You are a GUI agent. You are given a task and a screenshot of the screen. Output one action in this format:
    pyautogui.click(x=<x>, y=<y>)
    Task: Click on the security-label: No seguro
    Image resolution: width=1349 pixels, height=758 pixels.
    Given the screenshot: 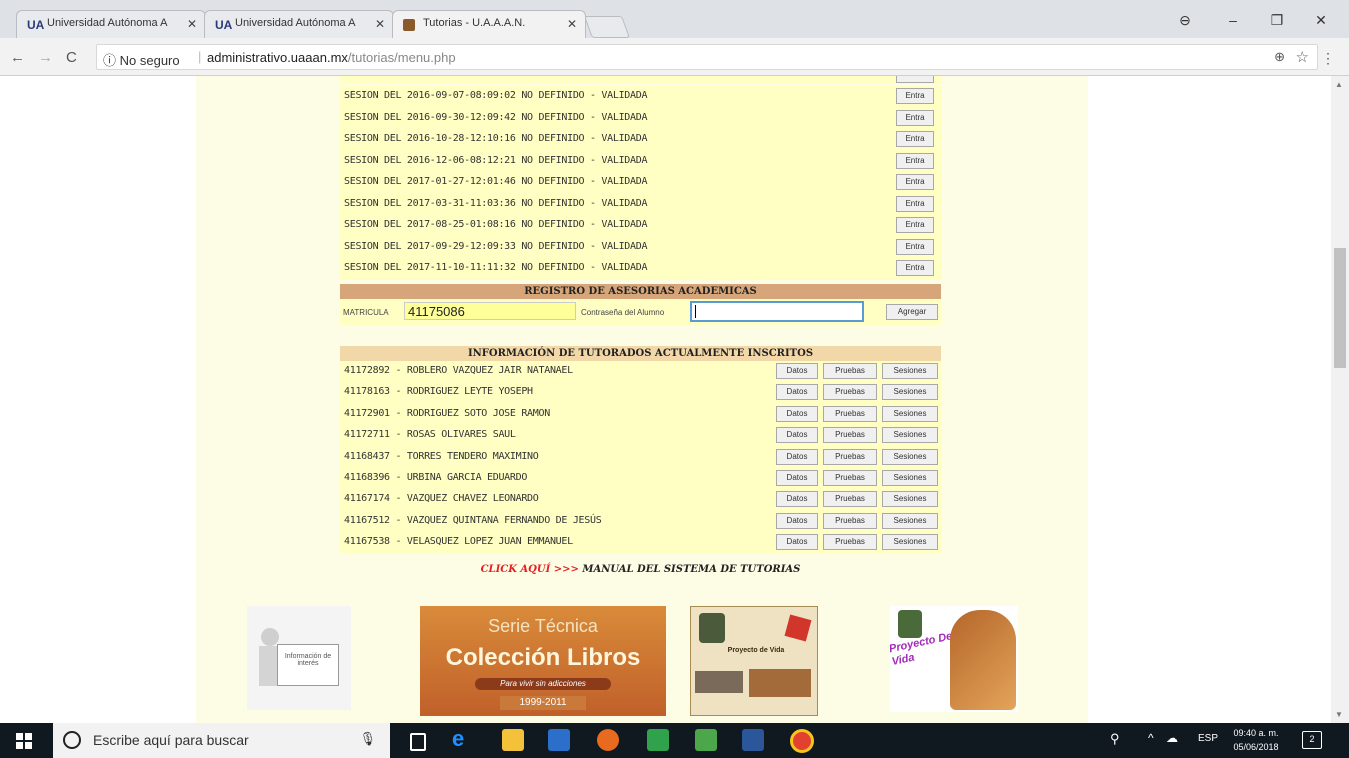 What is the action you would take?
    pyautogui.click(x=149, y=60)
    